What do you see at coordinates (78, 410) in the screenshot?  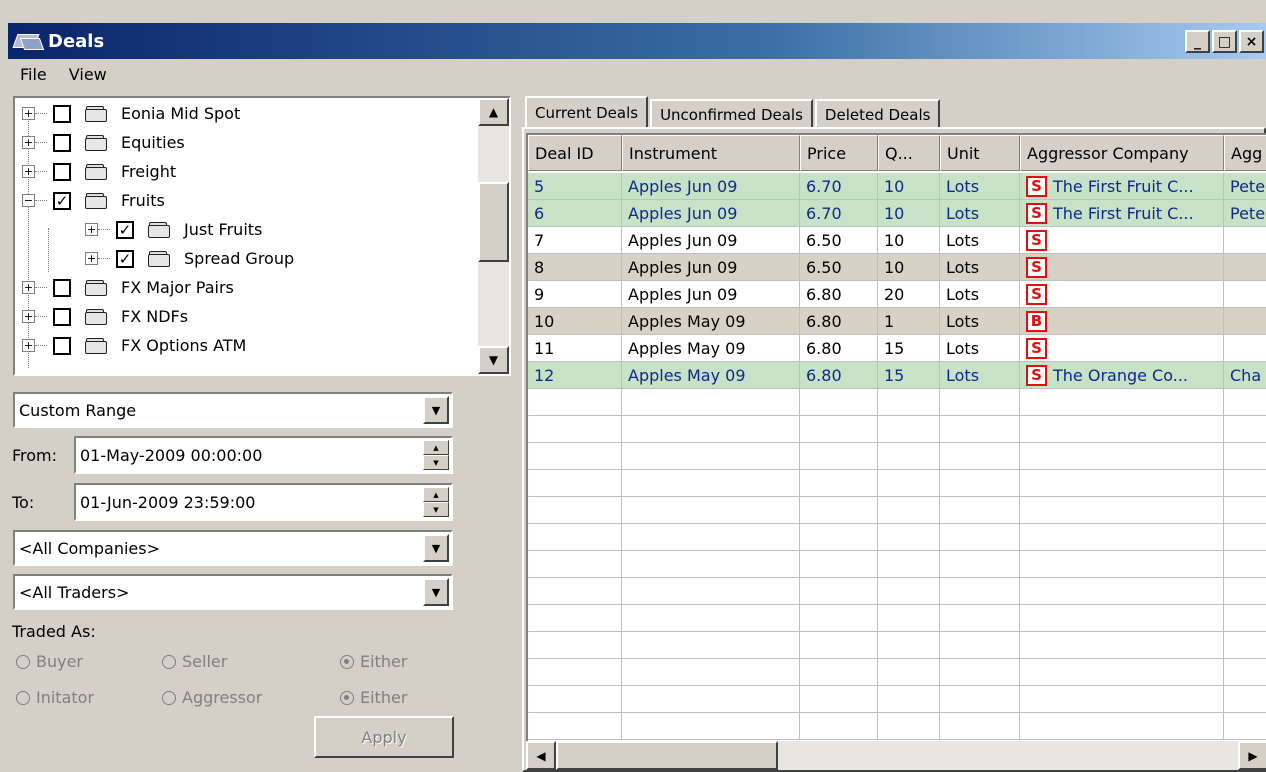 I see `date-range-value: Custom Range` at bounding box center [78, 410].